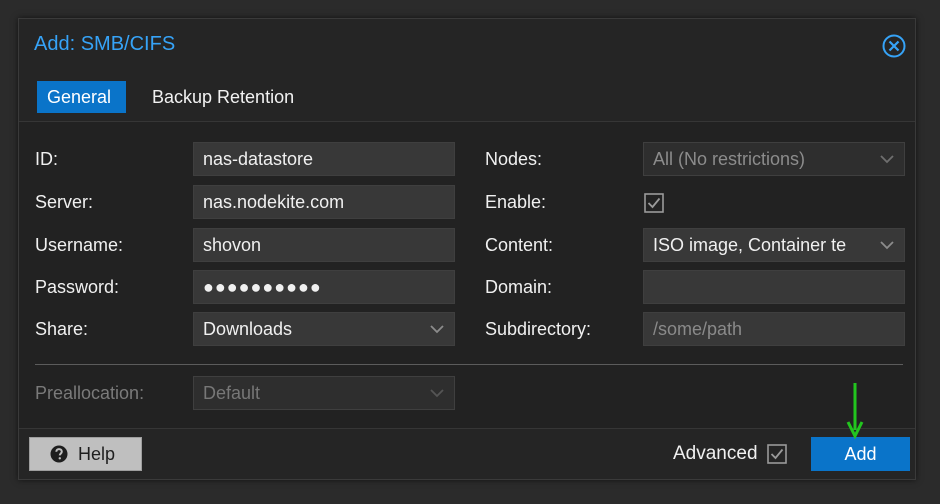  I want to click on form-divider, so click(469, 364).